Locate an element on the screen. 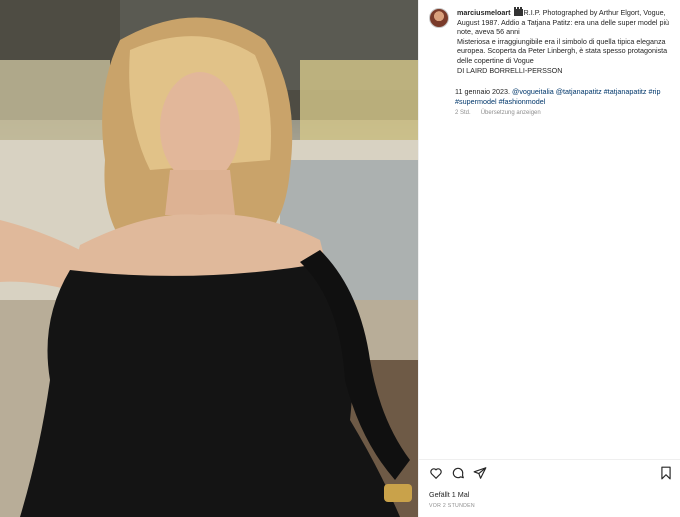  clapperboard-icon is located at coordinates (518, 11).